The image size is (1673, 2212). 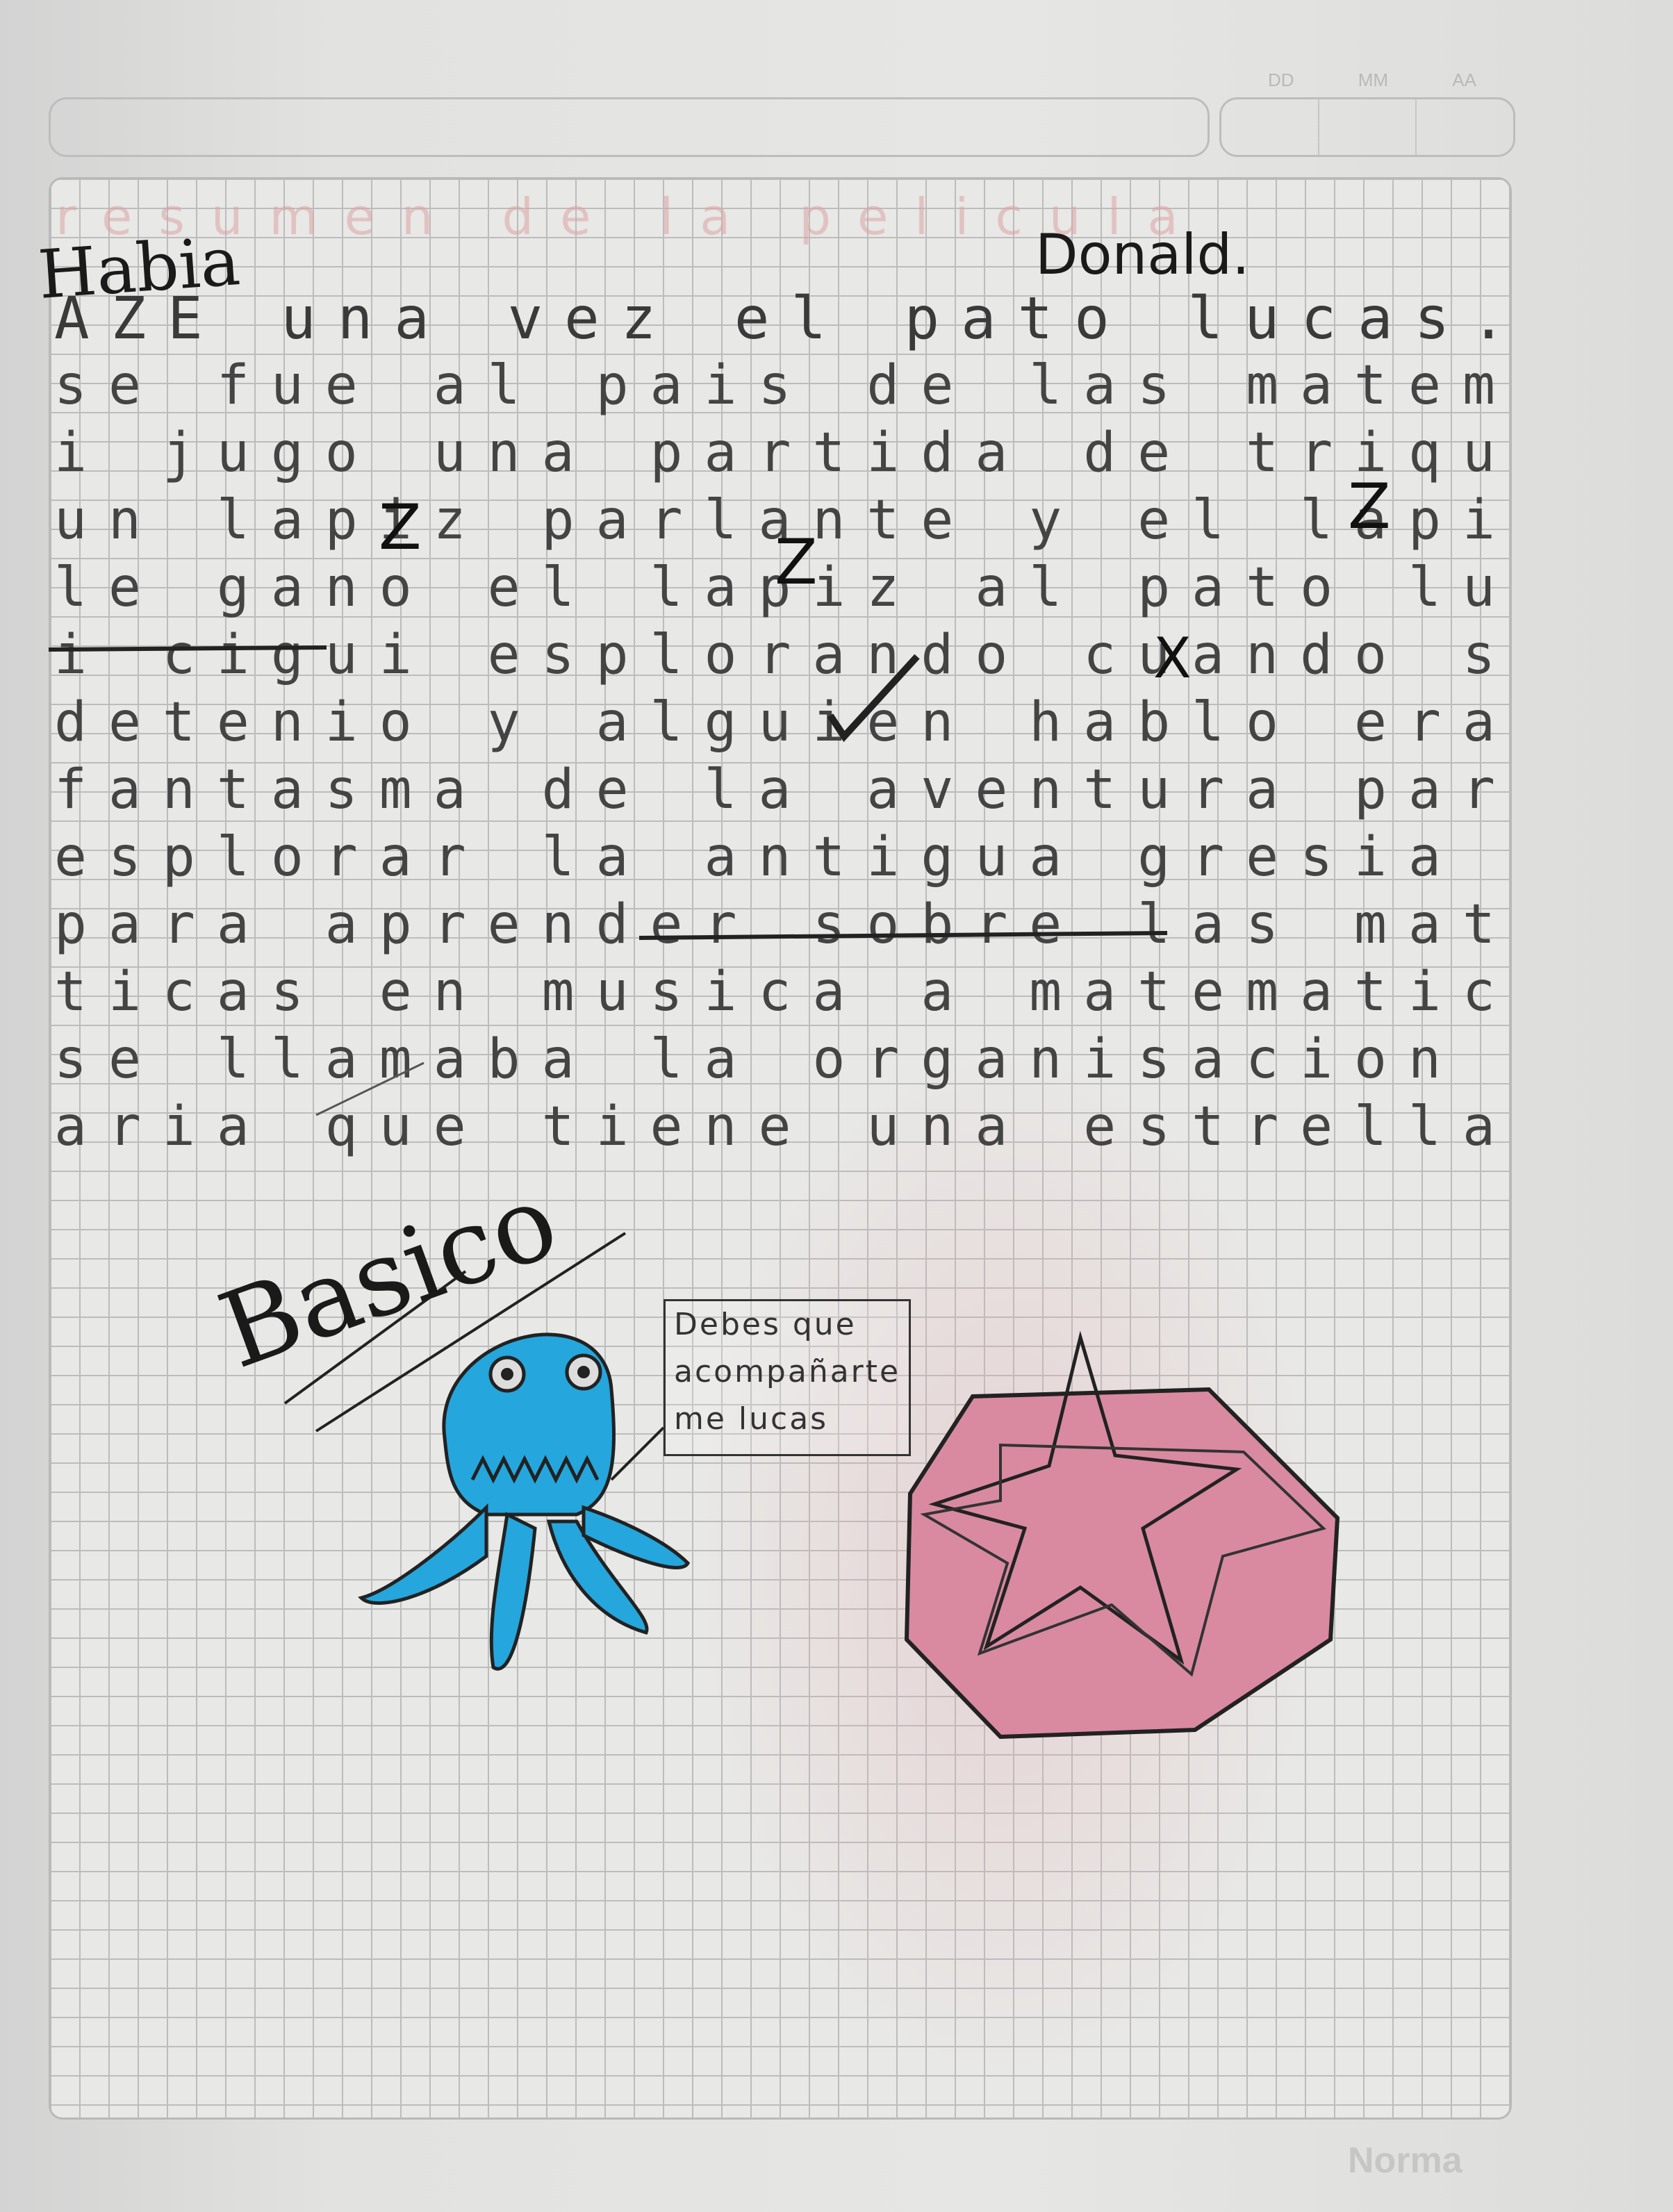 I want to click on speech-line: Debes que, so click(x=765, y=1324).